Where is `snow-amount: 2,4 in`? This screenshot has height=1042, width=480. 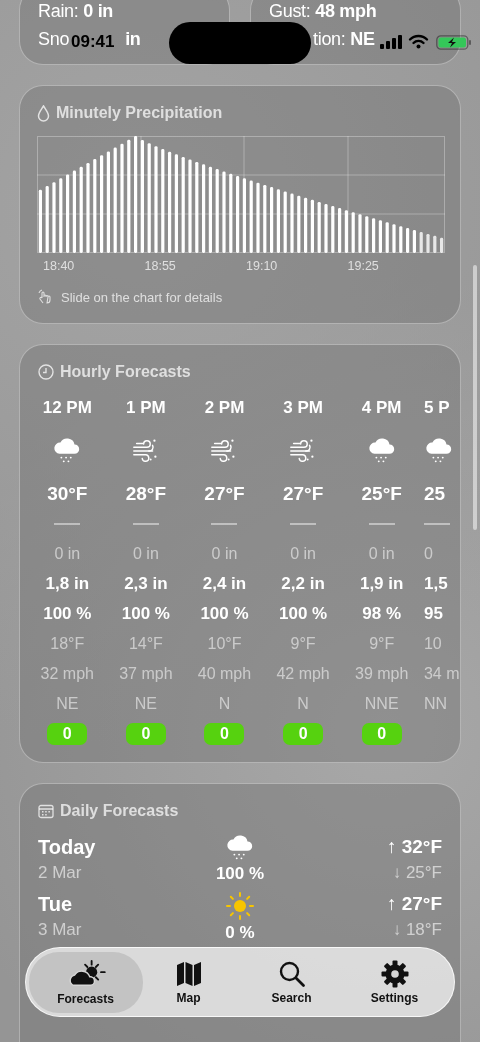 snow-amount: 2,4 in is located at coordinates (224, 584).